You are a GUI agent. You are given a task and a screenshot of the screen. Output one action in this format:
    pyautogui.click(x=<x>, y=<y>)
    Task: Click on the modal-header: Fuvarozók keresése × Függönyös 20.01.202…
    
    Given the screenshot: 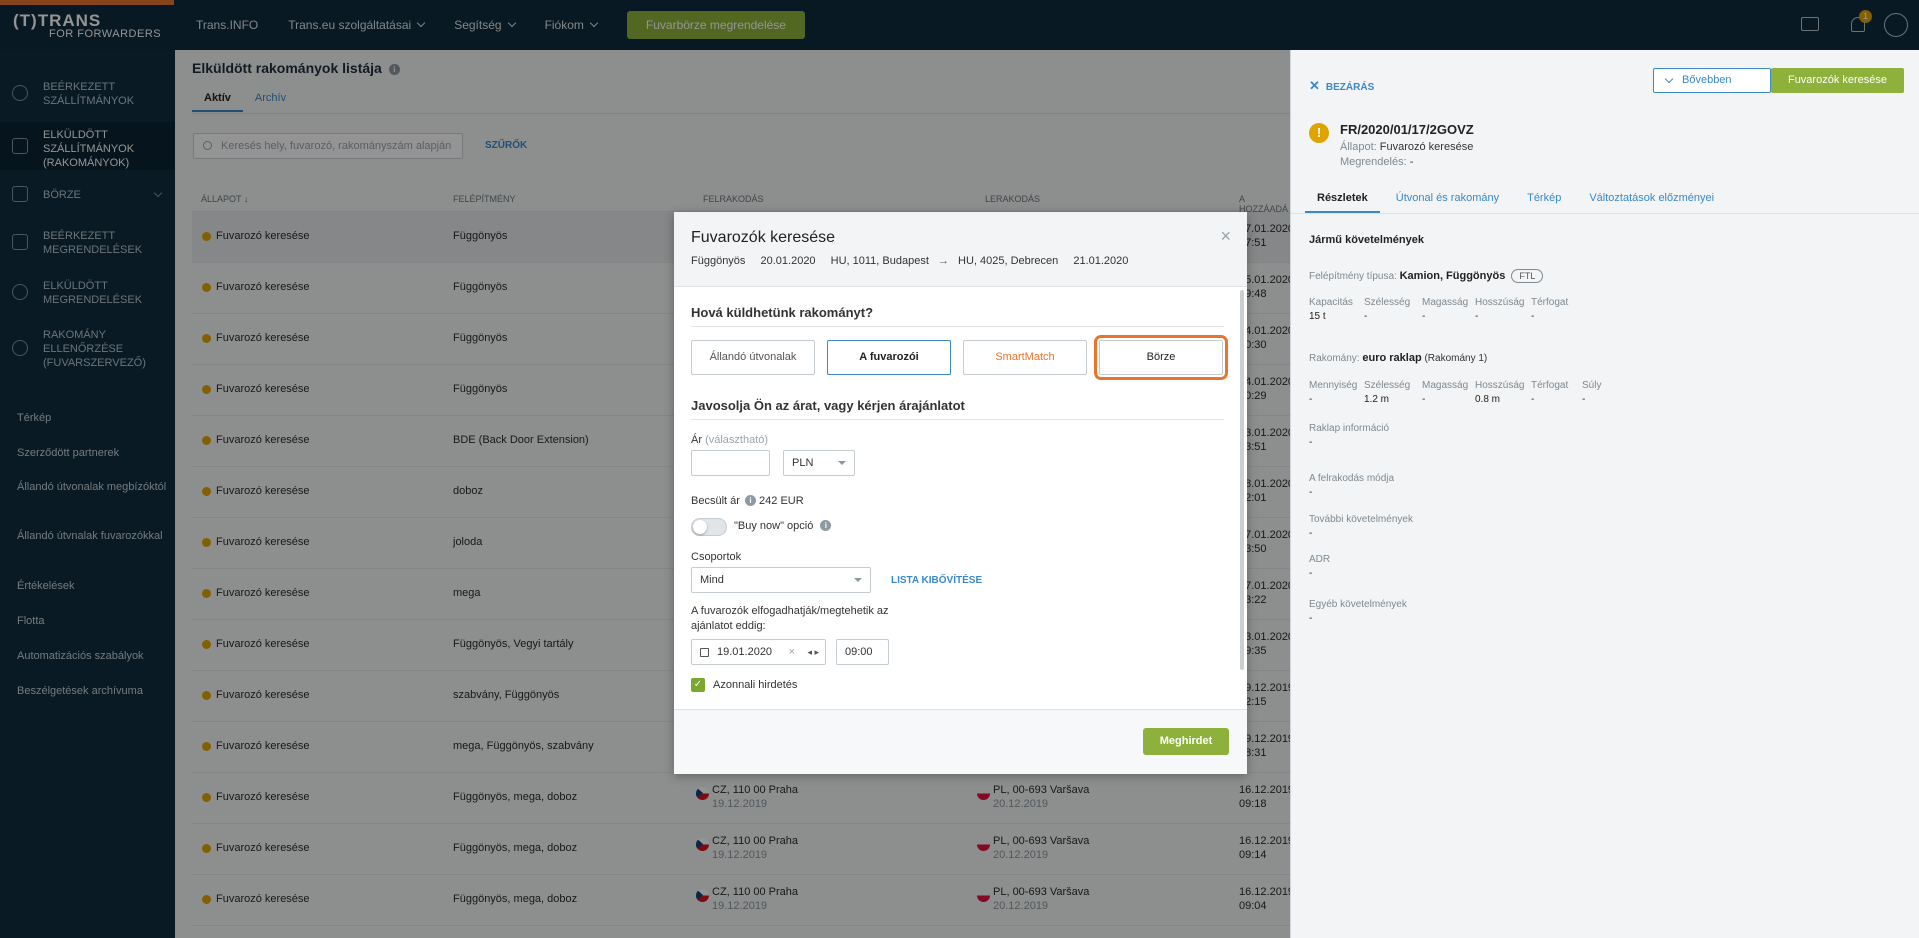 What is the action you would take?
    pyautogui.click(x=960, y=249)
    